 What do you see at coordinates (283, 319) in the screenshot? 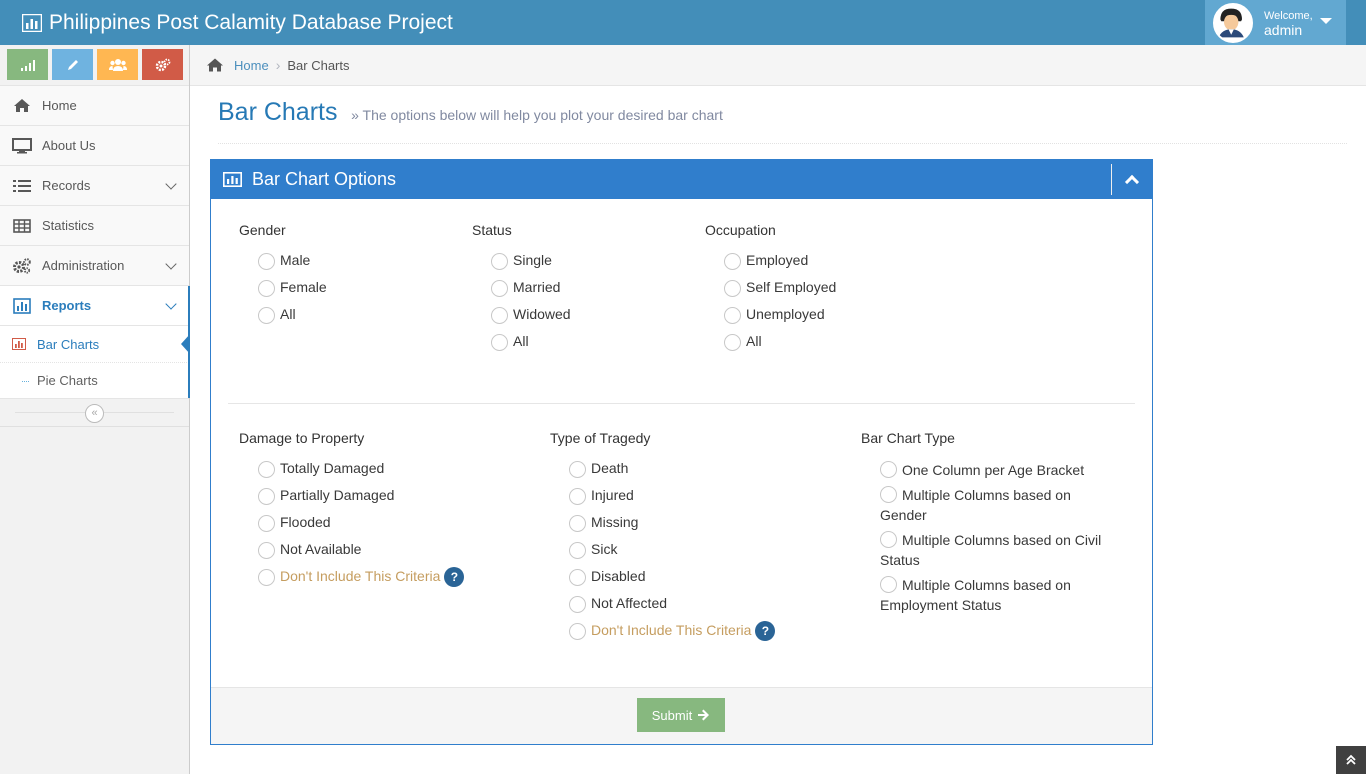
I see `gender-option-all: All` at bounding box center [283, 319].